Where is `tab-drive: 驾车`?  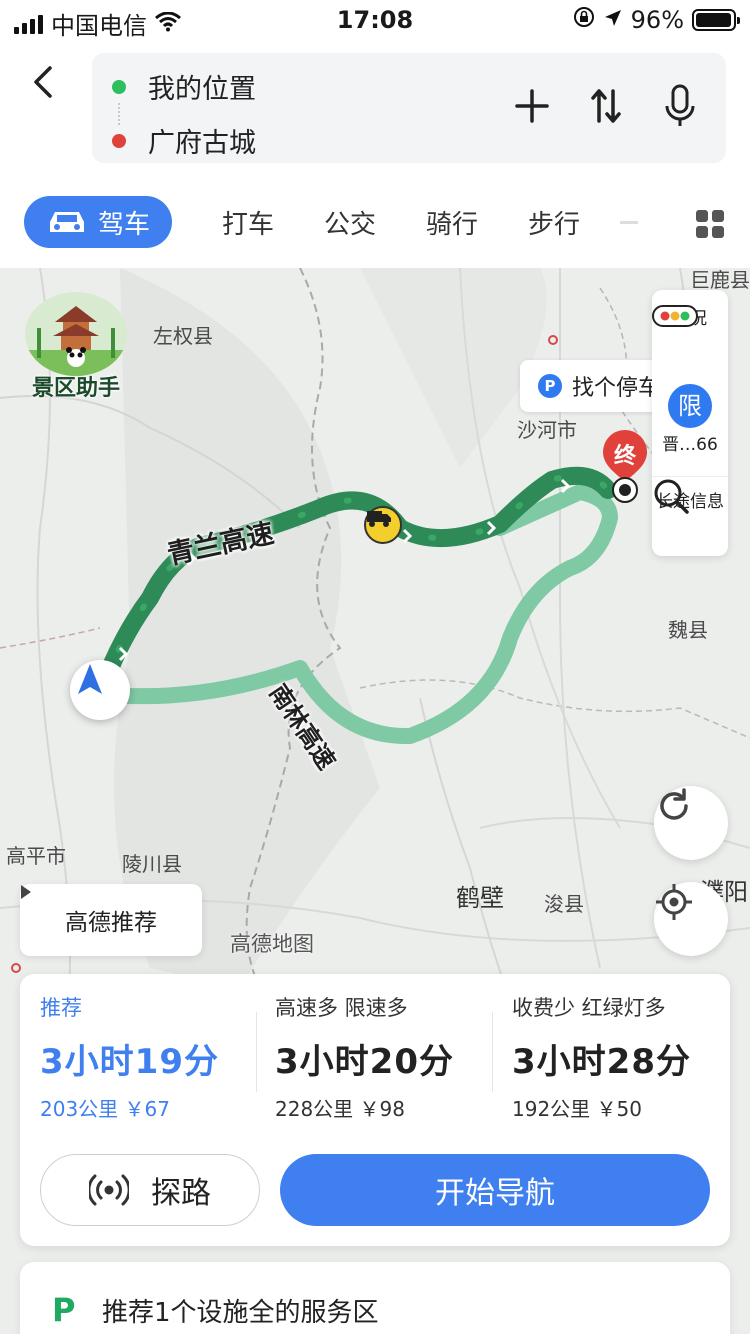 tab-drive: 驾车 is located at coordinates (98, 222).